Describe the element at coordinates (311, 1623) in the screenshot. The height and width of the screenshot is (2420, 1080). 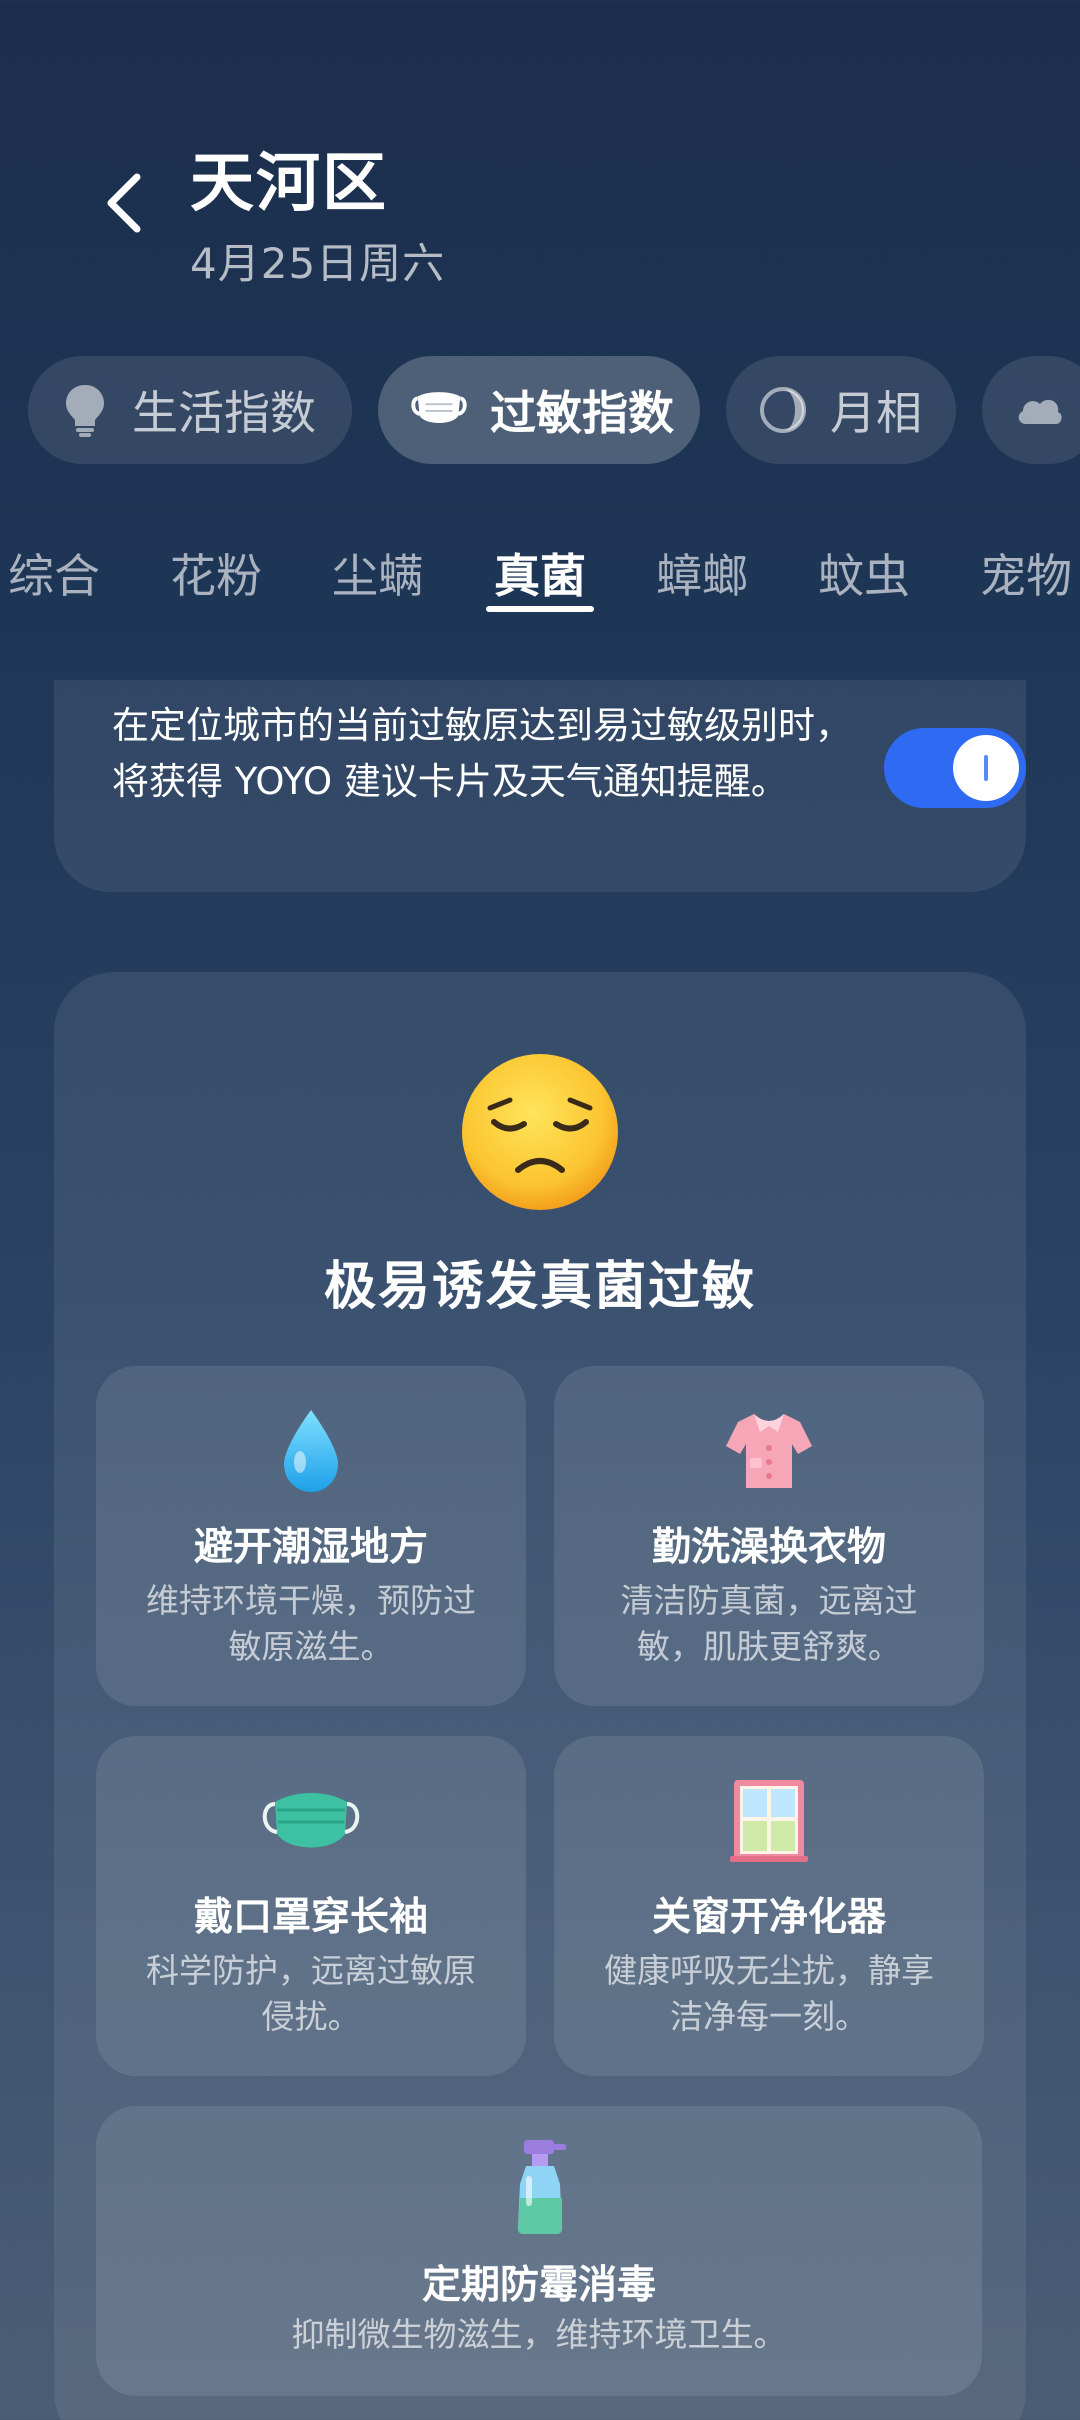
I see `tip-description: 维持环境干燥，预防过敏原滋生。` at that location.